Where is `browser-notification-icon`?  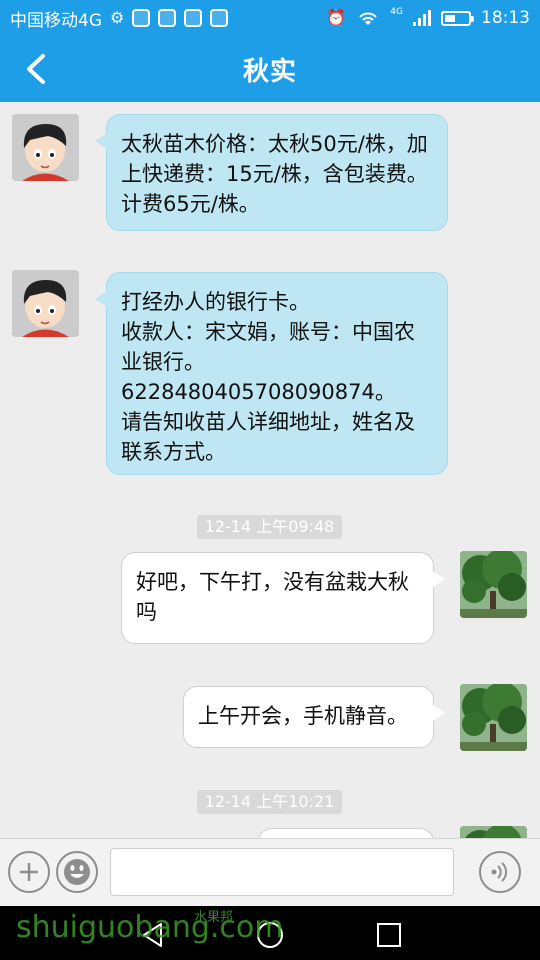
browser-notification-icon is located at coordinates (219, 18).